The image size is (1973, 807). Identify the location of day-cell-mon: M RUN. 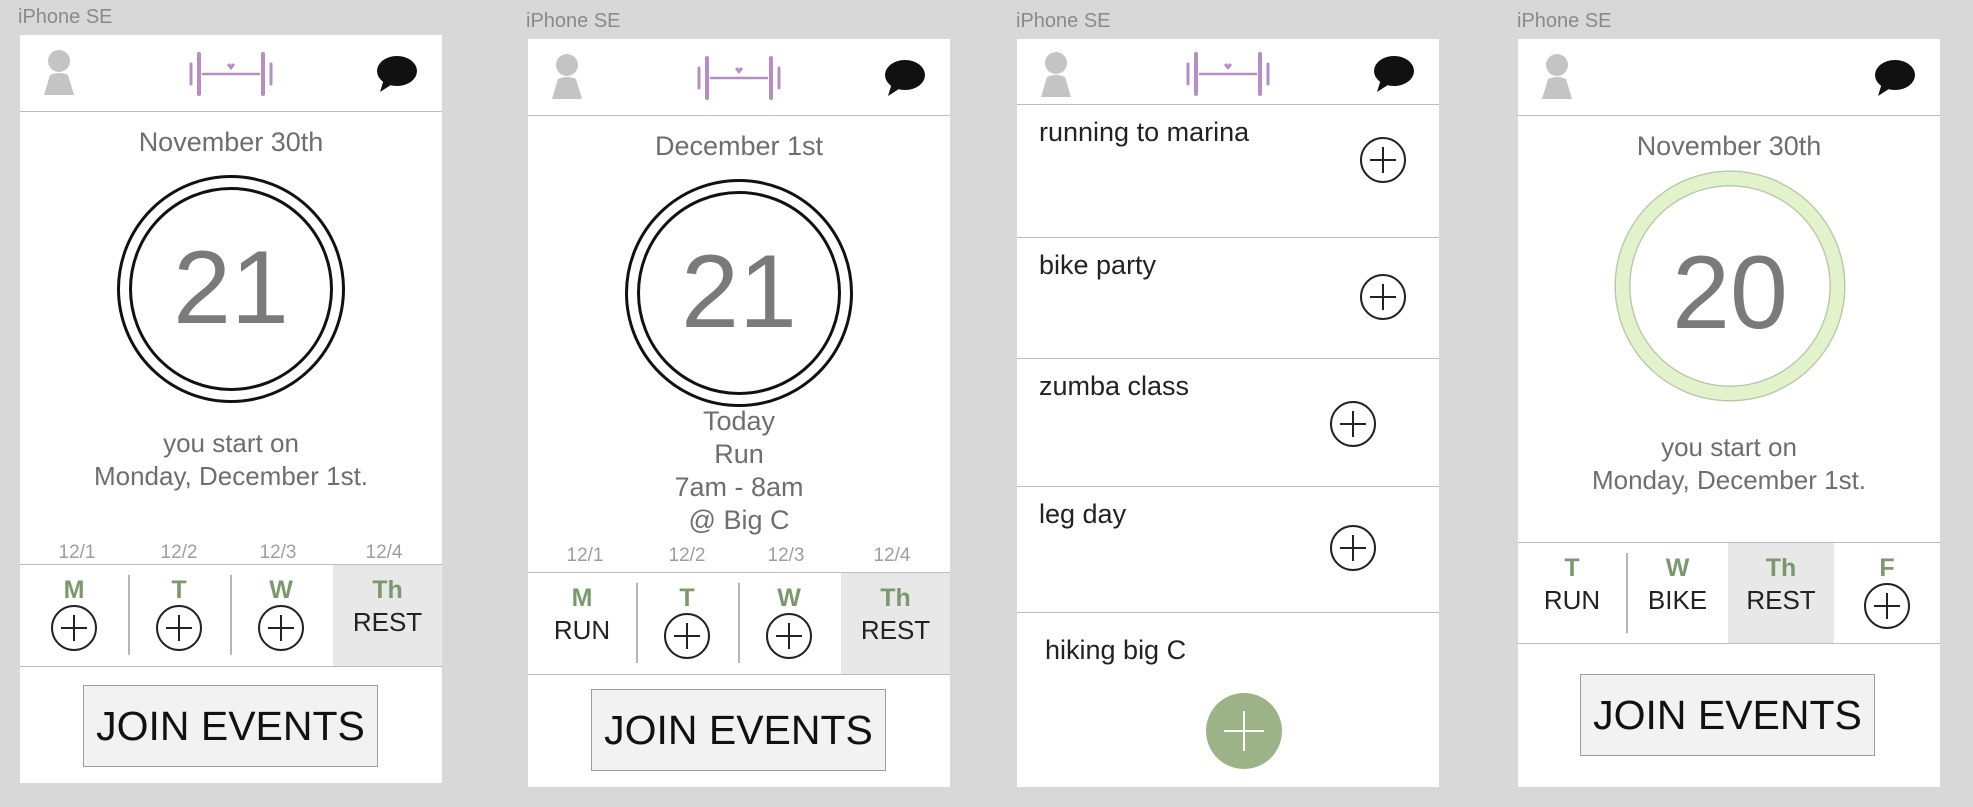
(582, 623).